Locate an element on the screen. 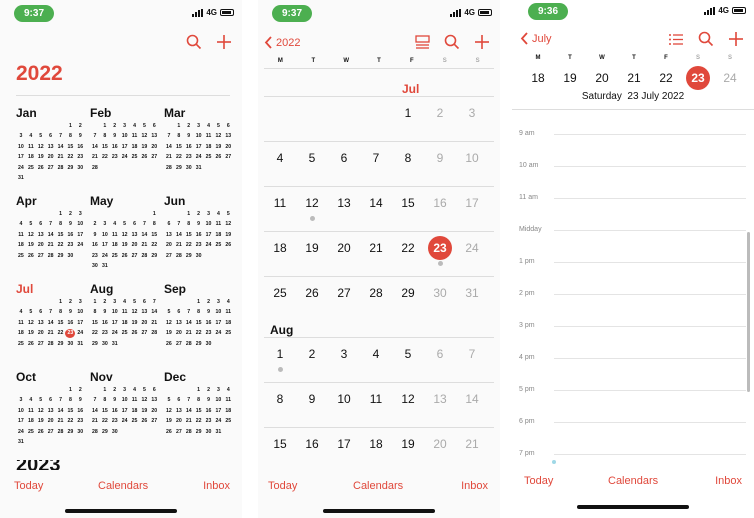 The image size is (754, 518). day-cell: 29 is located at coordinates (408, 293).